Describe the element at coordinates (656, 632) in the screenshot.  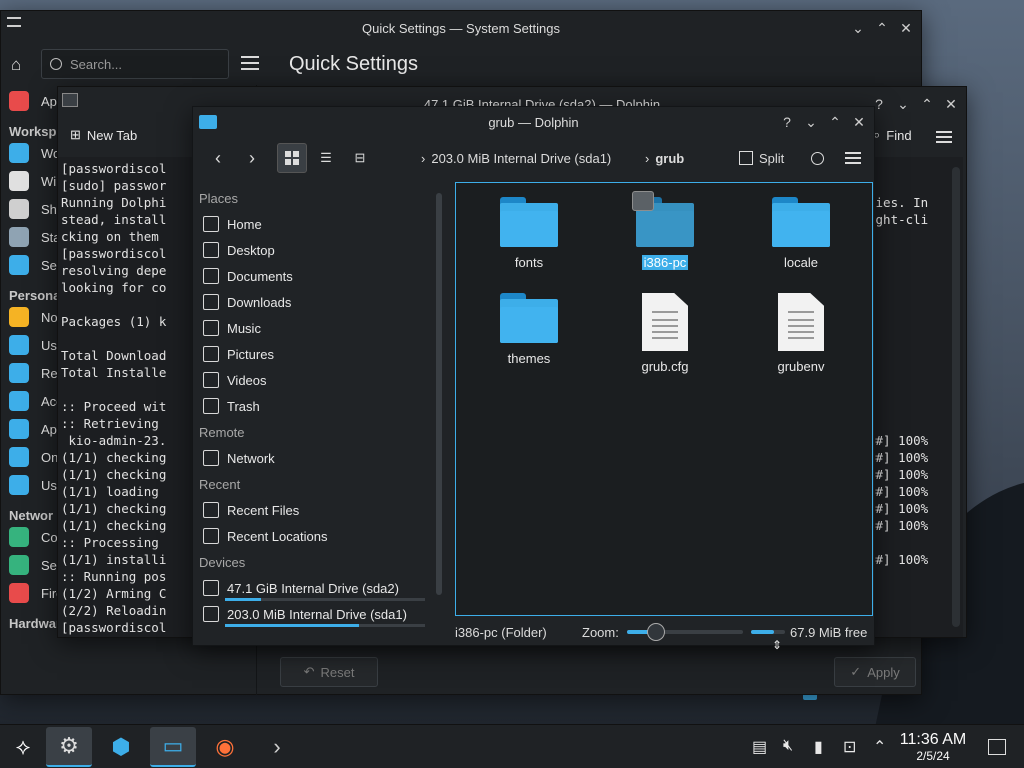
I see `zoom-slider-handle` at that location.